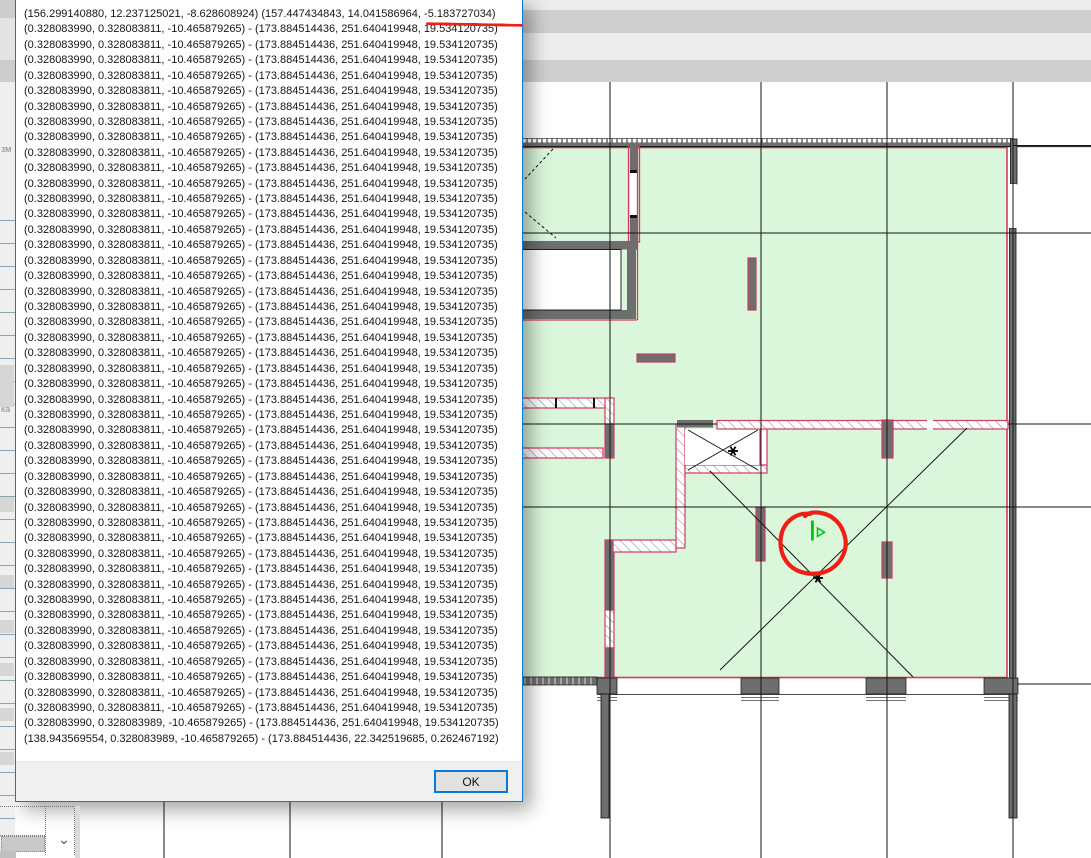 This screenshot has height=858, width=1091. What do you see at coordinates (6, 409) in the screenshot?
I see `clipped-text-fragment: ка` at bounding box center [6, 409].